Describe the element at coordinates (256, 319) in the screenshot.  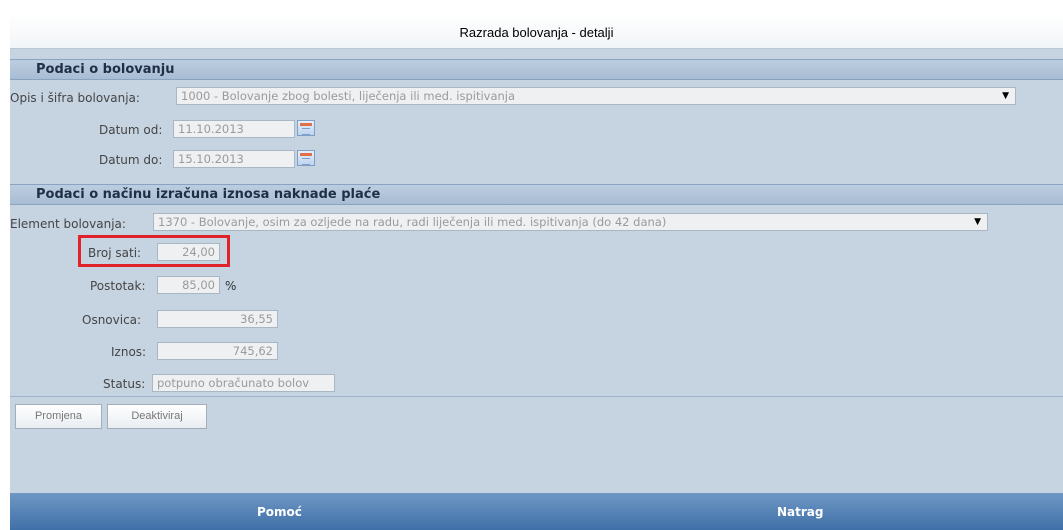
I see `osnovica-value: 36,55` at that location.